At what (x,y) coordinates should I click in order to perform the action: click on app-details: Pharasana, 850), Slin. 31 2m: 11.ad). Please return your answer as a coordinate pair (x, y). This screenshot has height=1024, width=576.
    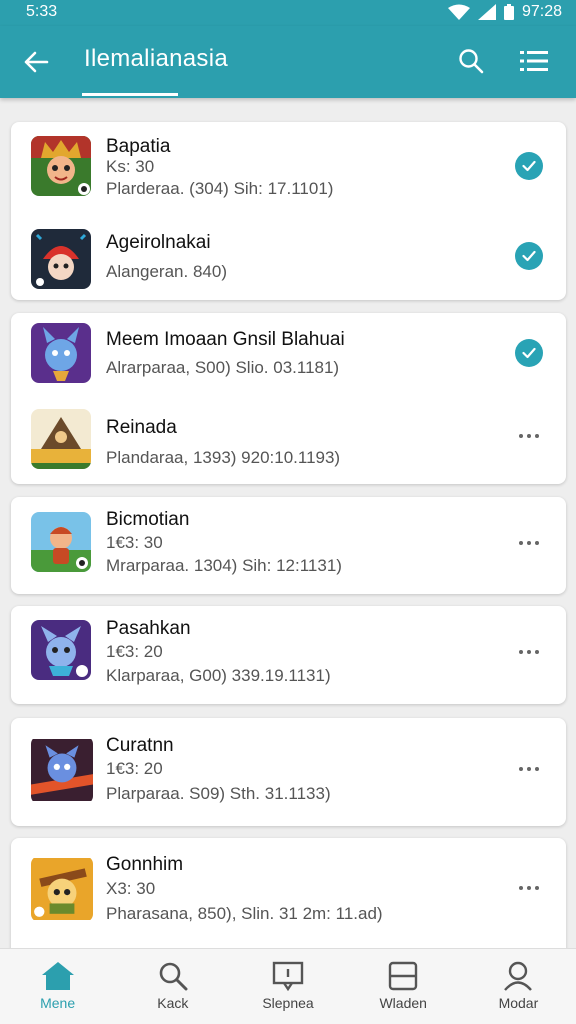
    Looking at the image, I should click on (244, 913).